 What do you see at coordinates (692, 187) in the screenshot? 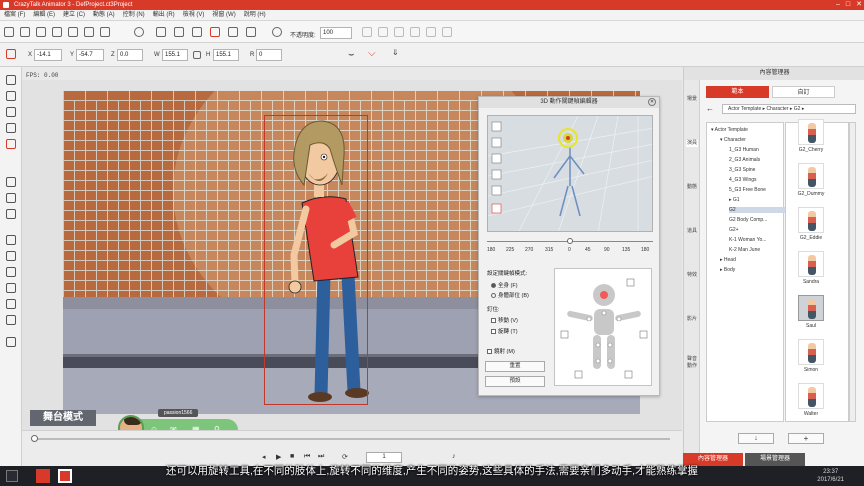
I see `side-tab-motion: 動態` at bounding box center [692, 187].